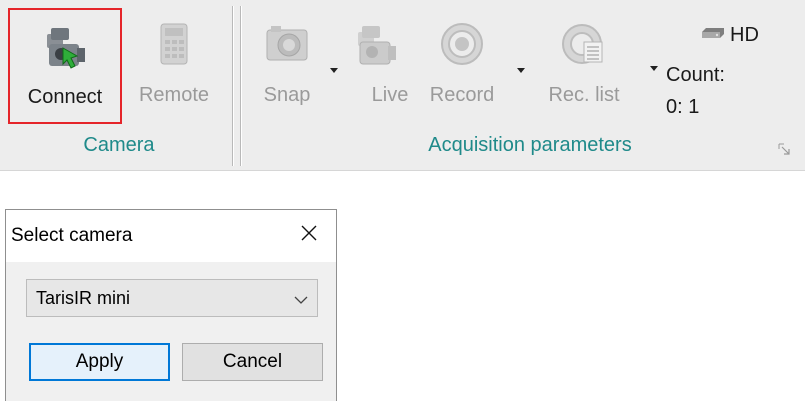  What do you see at coordinates (530, 145) in the screenshot?
I see `group-label-acquisition: Acquisition parameters` at bounding box center [530, 145].